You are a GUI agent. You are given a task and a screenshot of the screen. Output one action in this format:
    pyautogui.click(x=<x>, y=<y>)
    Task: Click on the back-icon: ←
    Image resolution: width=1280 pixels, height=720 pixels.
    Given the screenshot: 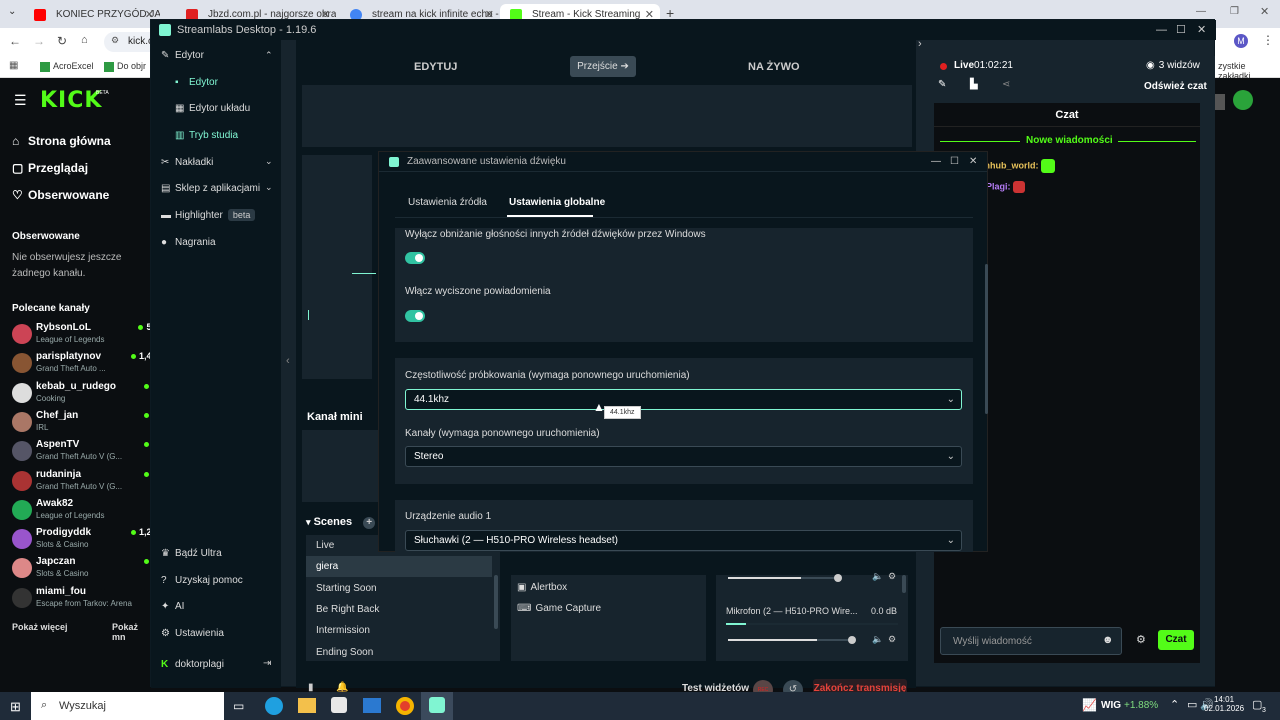 What is the action you would take?
    pyautogui.click(x=15, y=41)
    